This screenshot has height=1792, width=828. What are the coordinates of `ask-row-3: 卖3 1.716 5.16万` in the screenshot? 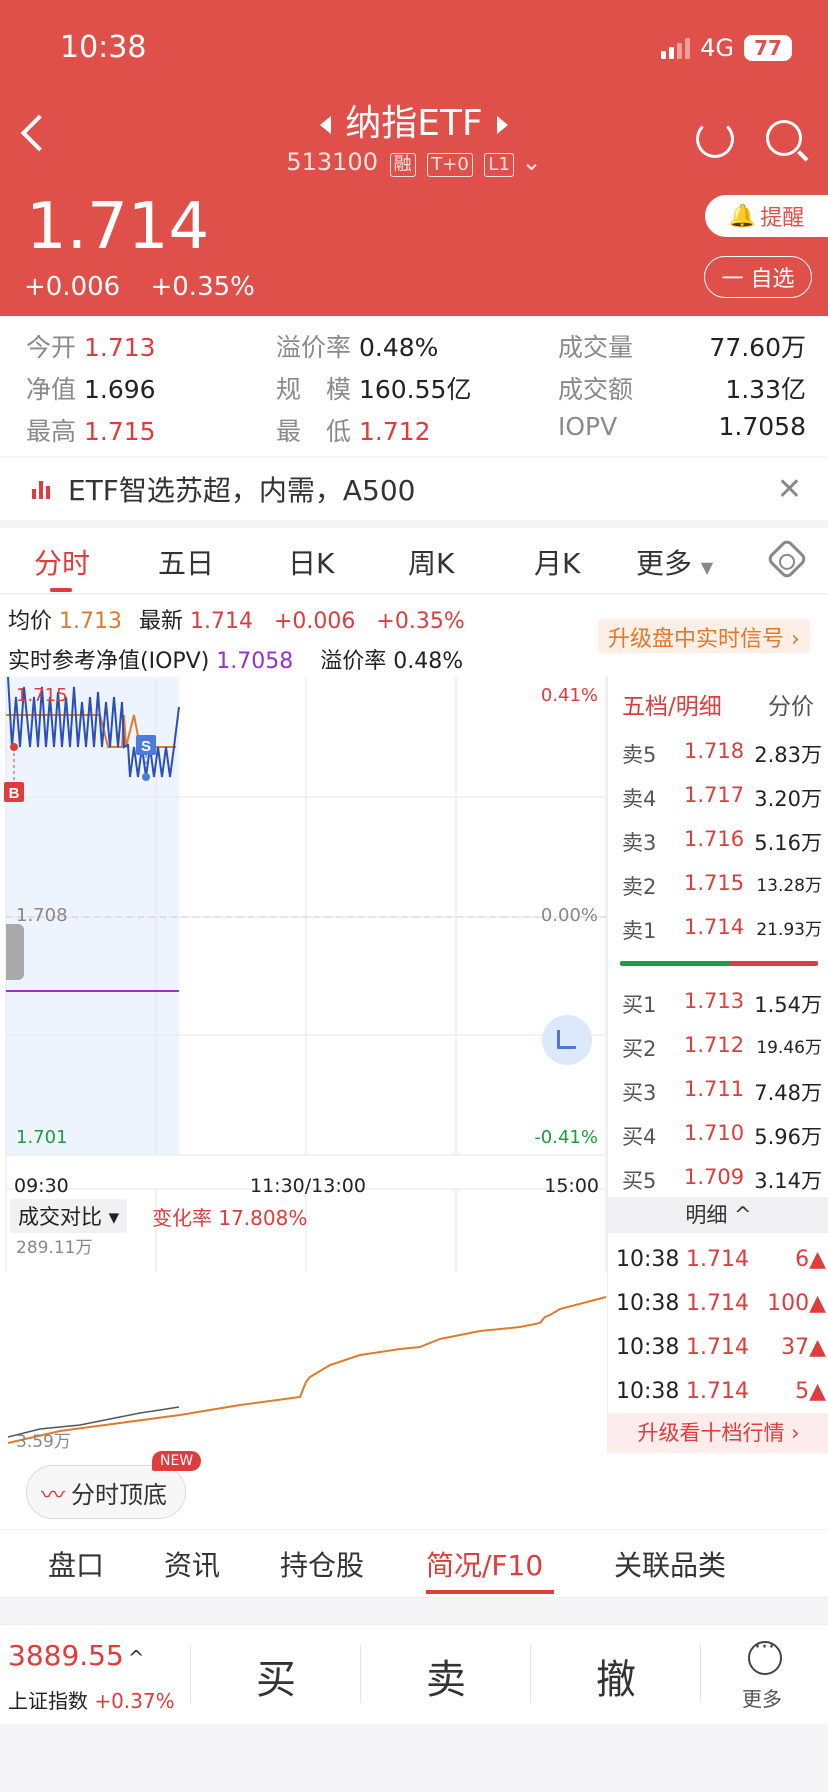 It's located at (722, 841).